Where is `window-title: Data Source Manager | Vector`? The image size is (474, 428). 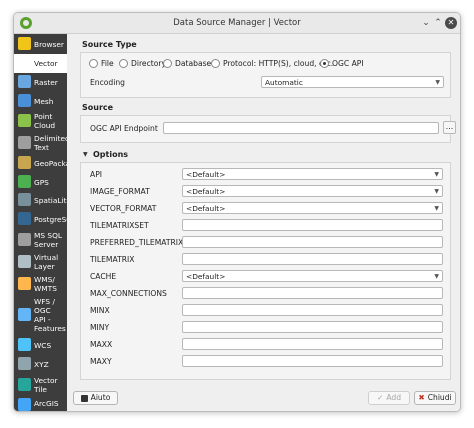
window-title: Data Source Manager | Vector is located at coordinates (237, 23).